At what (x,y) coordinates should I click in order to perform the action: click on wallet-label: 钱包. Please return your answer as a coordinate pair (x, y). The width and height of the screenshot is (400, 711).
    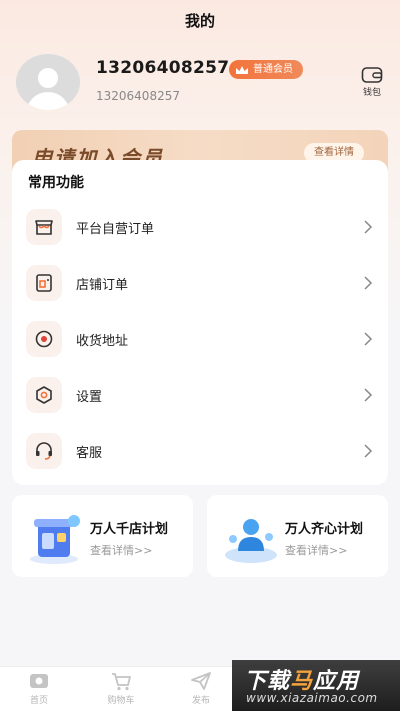
    Looking at the image, I should click on (371, 93).